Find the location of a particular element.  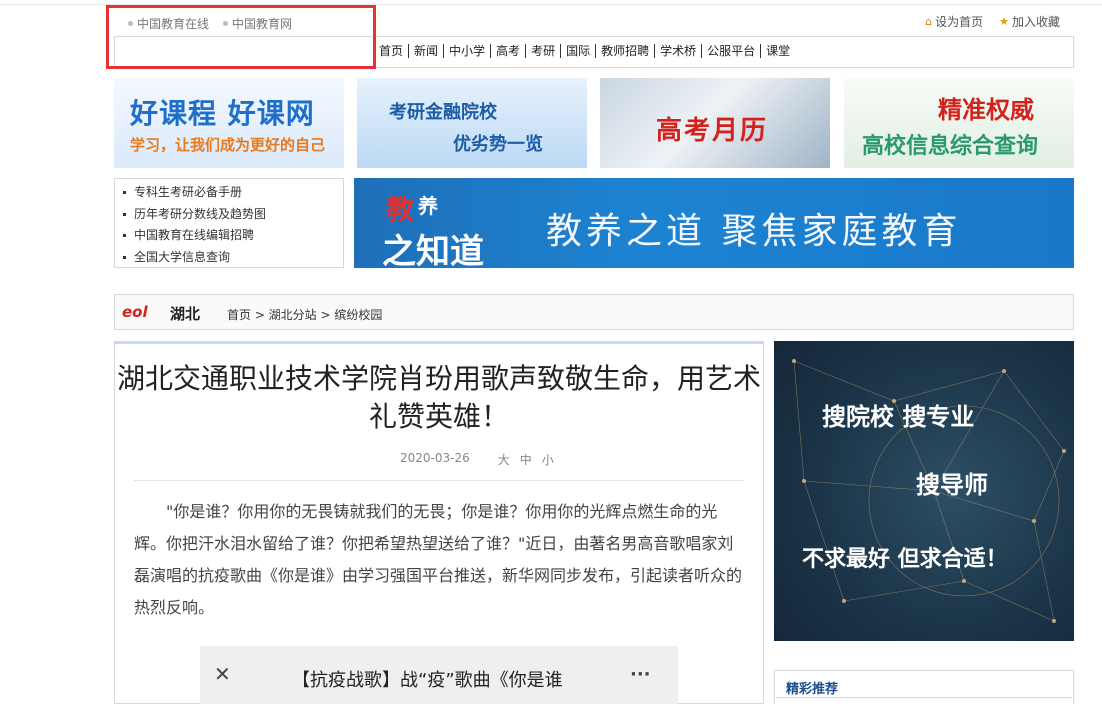

more-icon: ··· is located at coordinates (640, 674).